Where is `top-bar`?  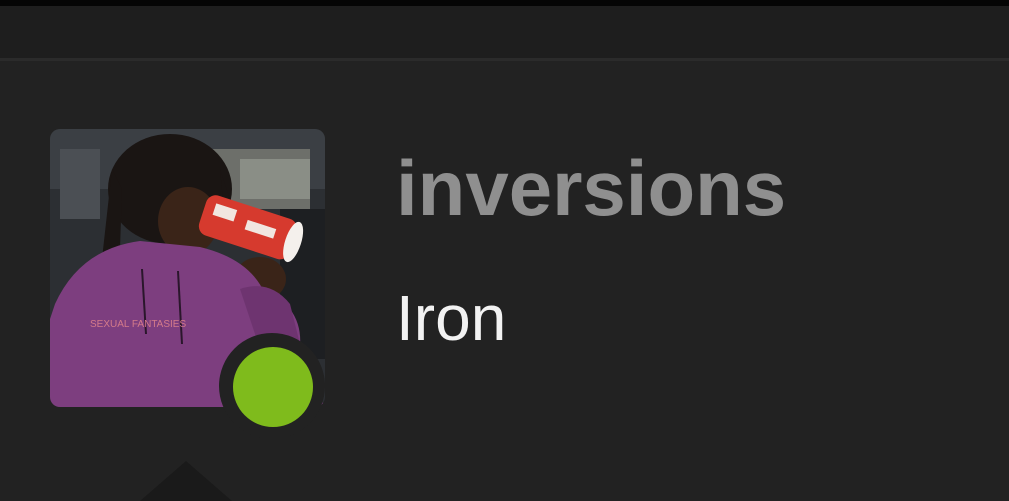
top-bar is located at coordinates (504, 33).